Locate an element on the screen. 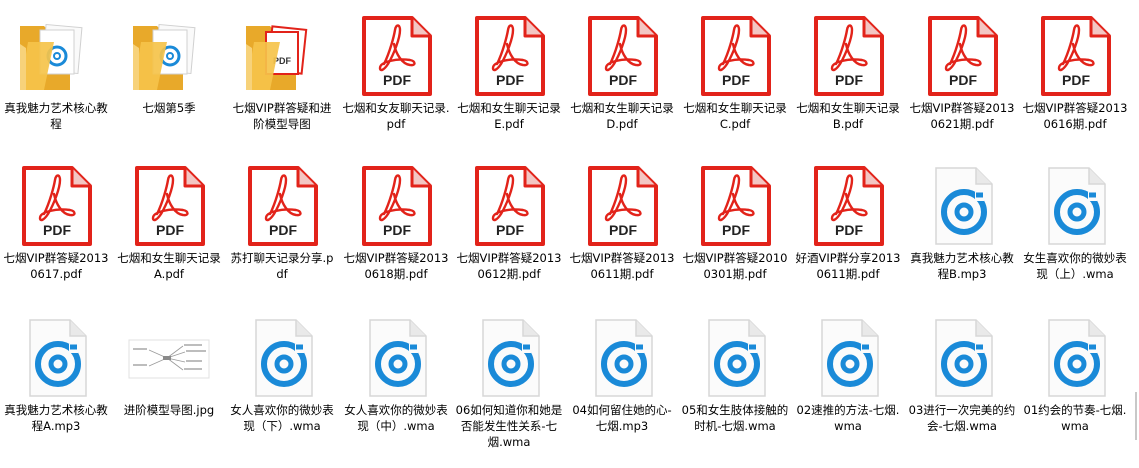  file-name-label: 03进行一次完美的约会-七烟.wma is located at coordinates (962, 418).